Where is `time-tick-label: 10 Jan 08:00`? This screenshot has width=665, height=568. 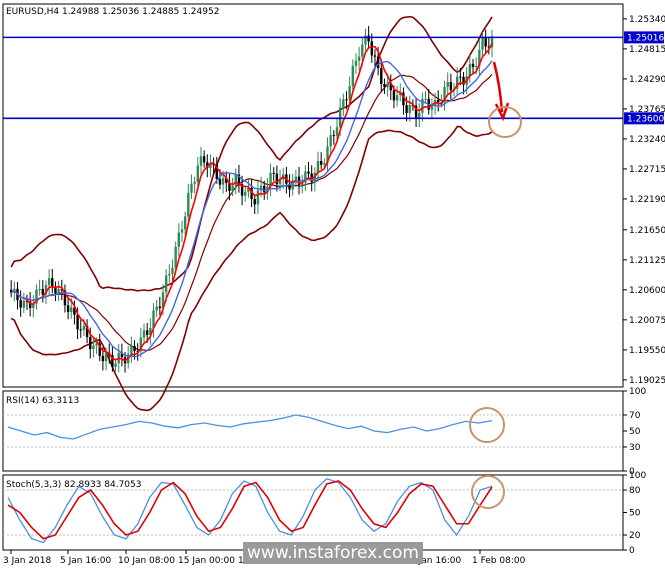
time-tick-label: 10 Jan 08:00 is located at coordinates (146, 561).